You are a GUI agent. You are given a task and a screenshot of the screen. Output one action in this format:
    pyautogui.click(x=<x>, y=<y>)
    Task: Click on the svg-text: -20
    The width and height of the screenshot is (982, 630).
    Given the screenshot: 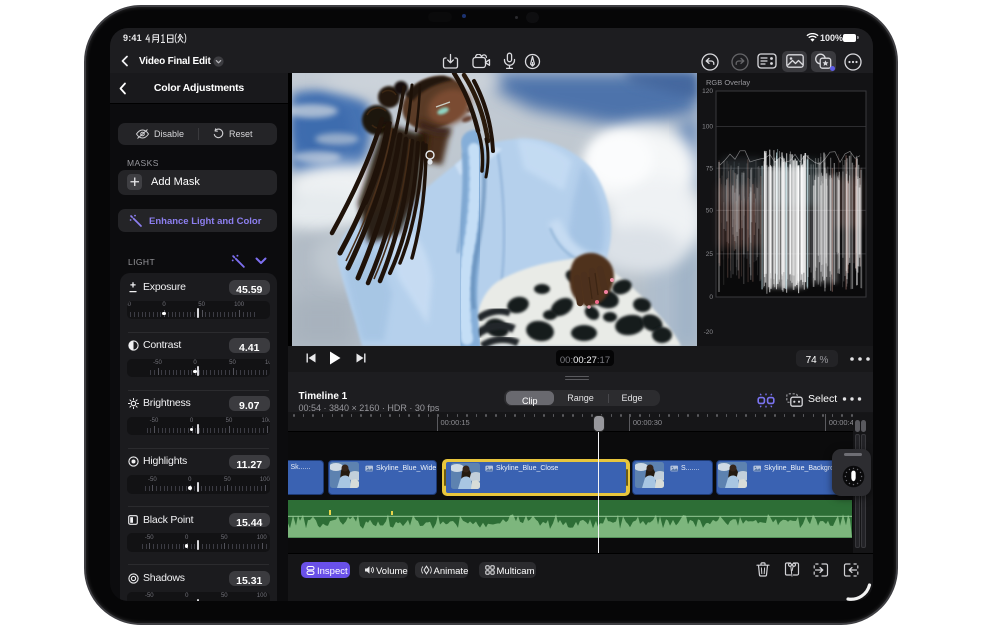 What is the action you would take?
    pyautogui.click(x=709, y=332)
    